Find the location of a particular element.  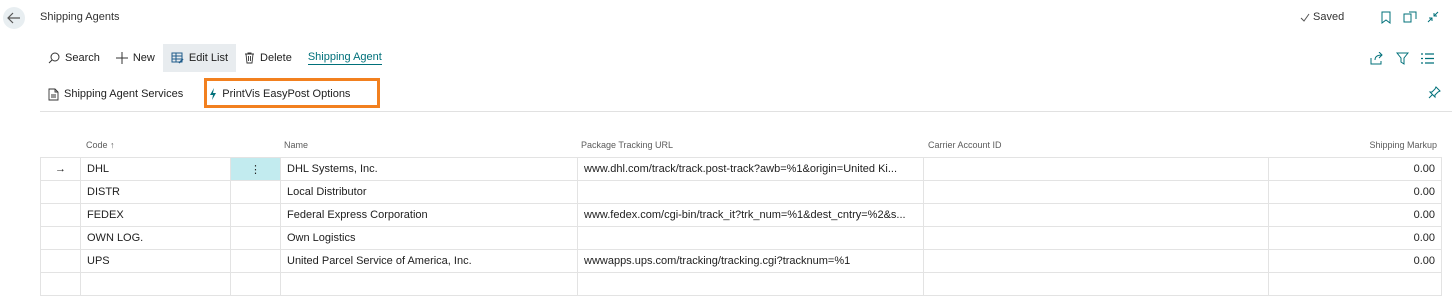

back-button is located at coordinates (14, 18).